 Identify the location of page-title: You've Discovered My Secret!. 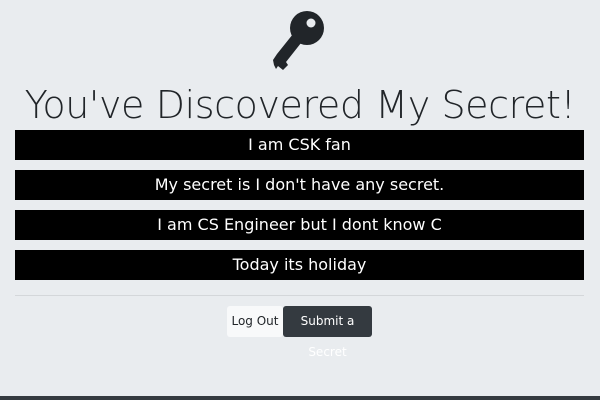
(300, 105).